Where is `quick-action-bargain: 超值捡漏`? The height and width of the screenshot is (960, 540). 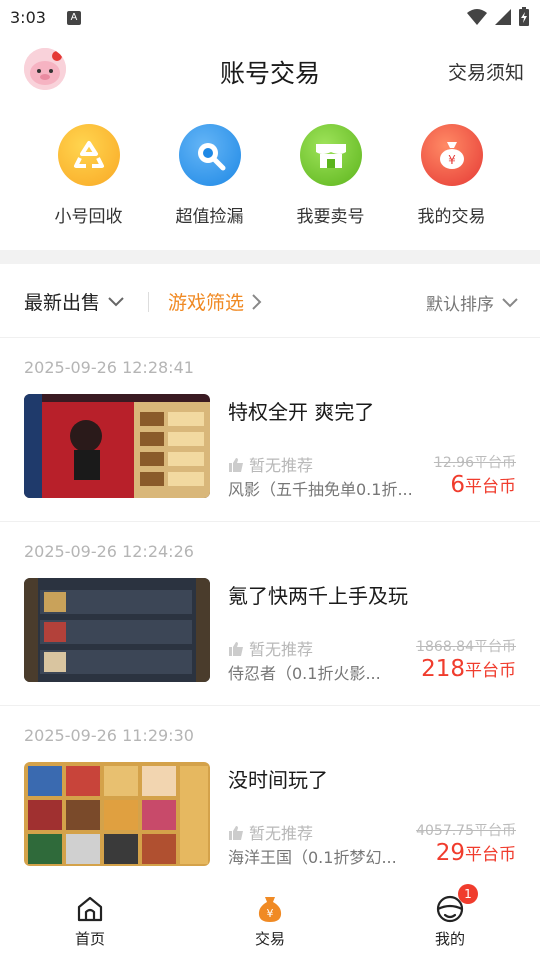 quick-action-bargain: 超值捡漏 is located at coordinates (210, 179).